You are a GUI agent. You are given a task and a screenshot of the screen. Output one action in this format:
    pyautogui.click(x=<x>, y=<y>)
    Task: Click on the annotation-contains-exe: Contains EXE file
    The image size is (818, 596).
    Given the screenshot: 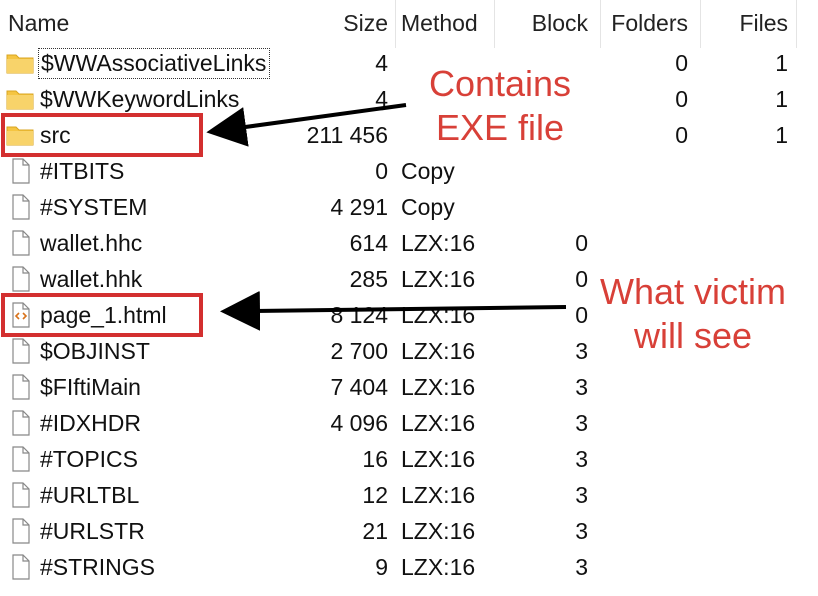 What is the action you would take?
    pyautogui.click(x=500, y=106)
    